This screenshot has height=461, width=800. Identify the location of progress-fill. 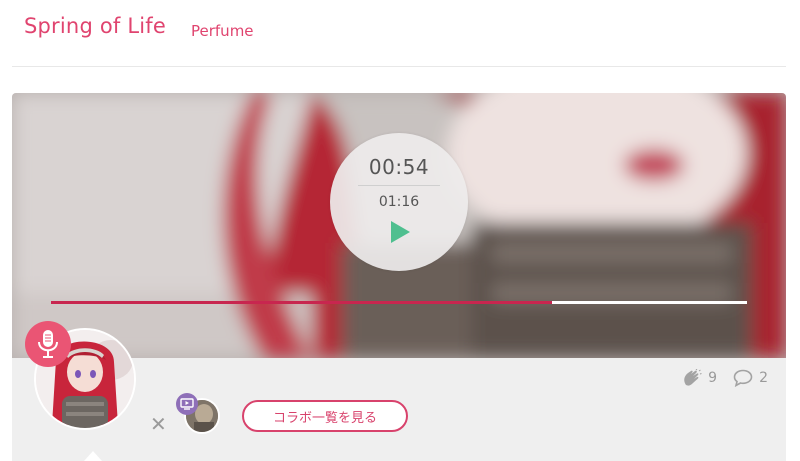
(302, 302).